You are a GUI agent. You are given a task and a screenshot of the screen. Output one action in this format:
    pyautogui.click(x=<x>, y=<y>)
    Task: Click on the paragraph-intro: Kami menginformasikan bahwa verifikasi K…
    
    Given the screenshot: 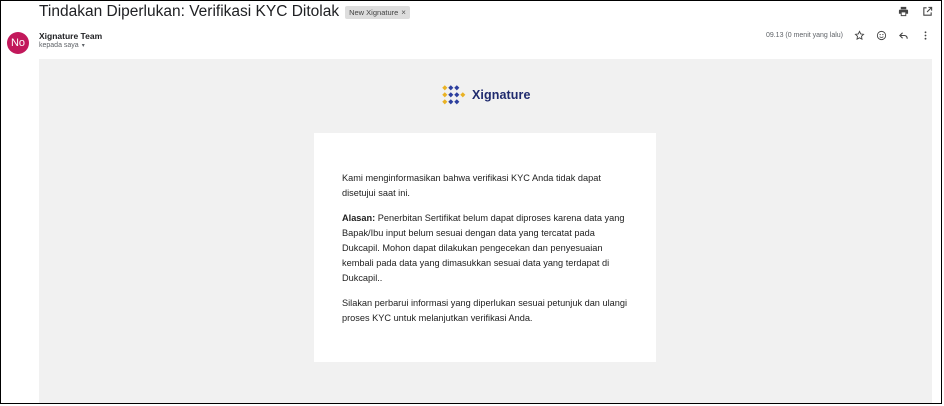 What is the action you would take?
    pyautogui.click(x=471, y=185)
    